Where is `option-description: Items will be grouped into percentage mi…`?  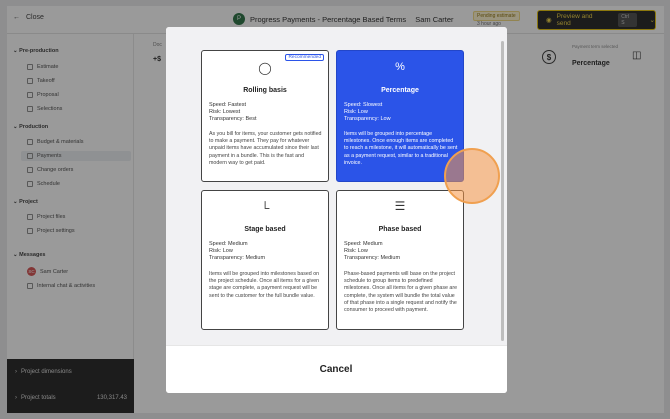
option-description: Items will be grouped into percentage mi… is located at coordinates (401, 148).